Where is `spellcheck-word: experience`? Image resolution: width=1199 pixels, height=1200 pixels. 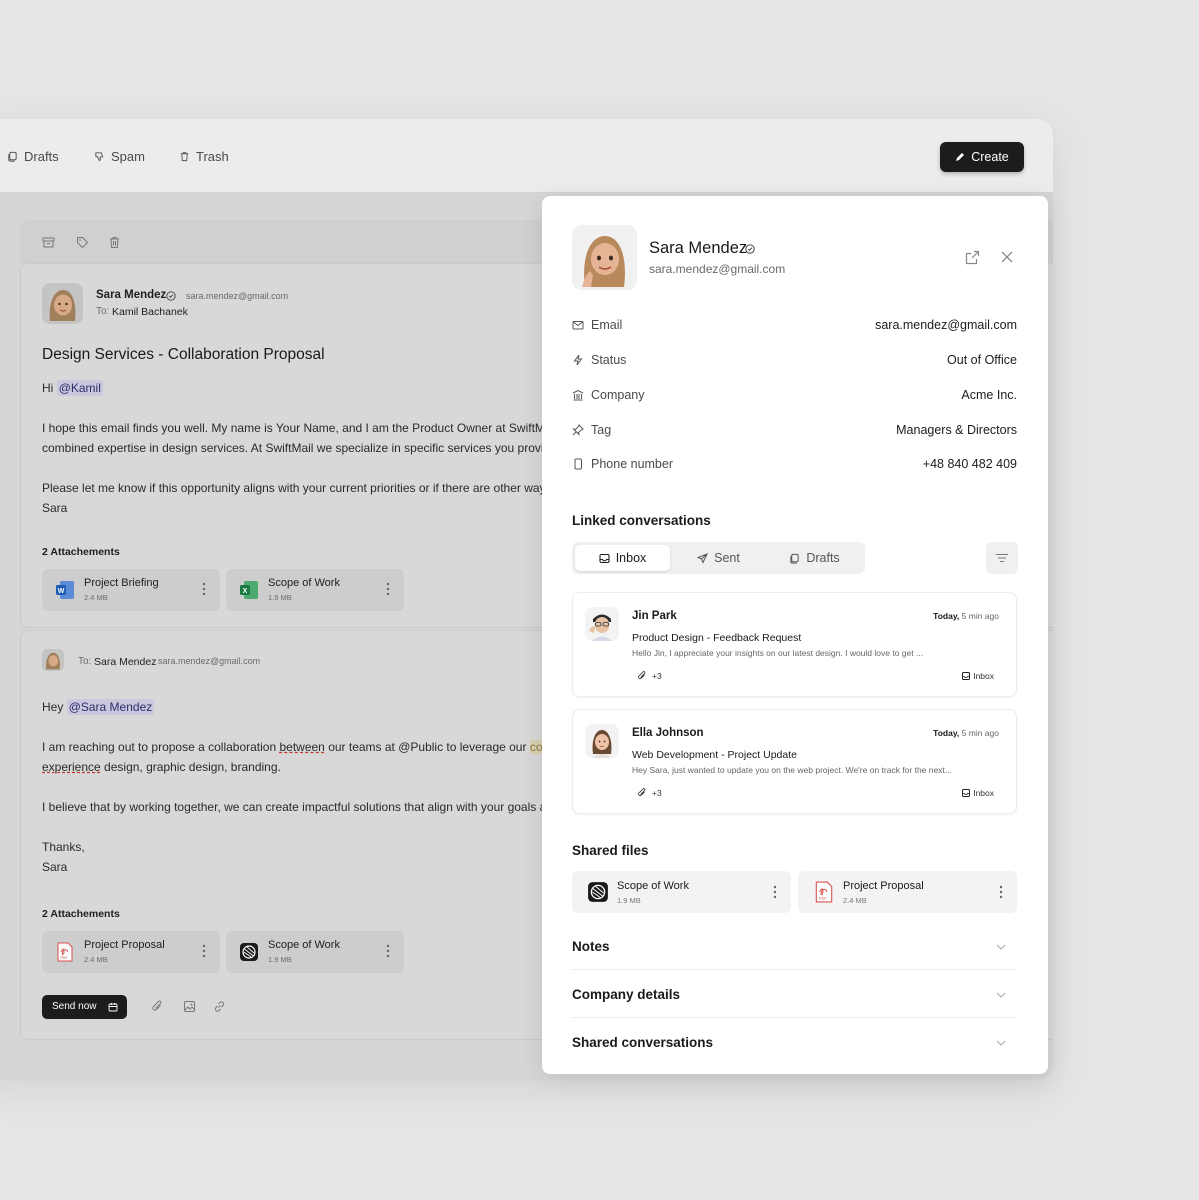 spellcheck-word: experience is located at coordinates (71, 767).